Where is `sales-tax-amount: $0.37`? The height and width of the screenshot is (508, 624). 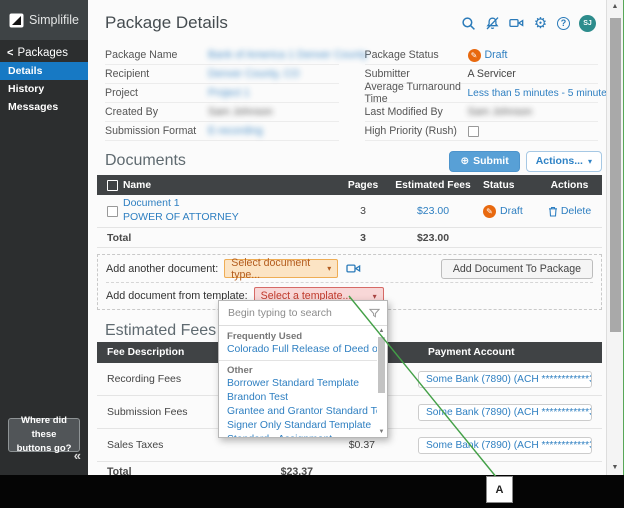
sales-tax-amount: $0.37 is located at coordinates (361, 445).